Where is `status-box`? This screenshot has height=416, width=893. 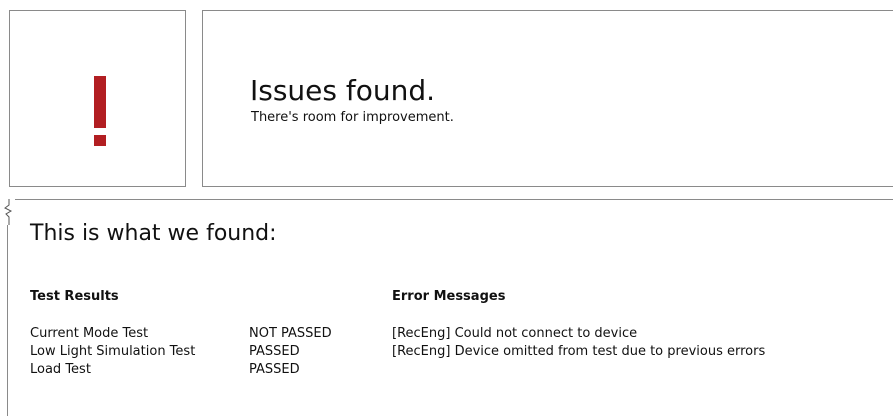
status-box is located at coordinates (97, 98).